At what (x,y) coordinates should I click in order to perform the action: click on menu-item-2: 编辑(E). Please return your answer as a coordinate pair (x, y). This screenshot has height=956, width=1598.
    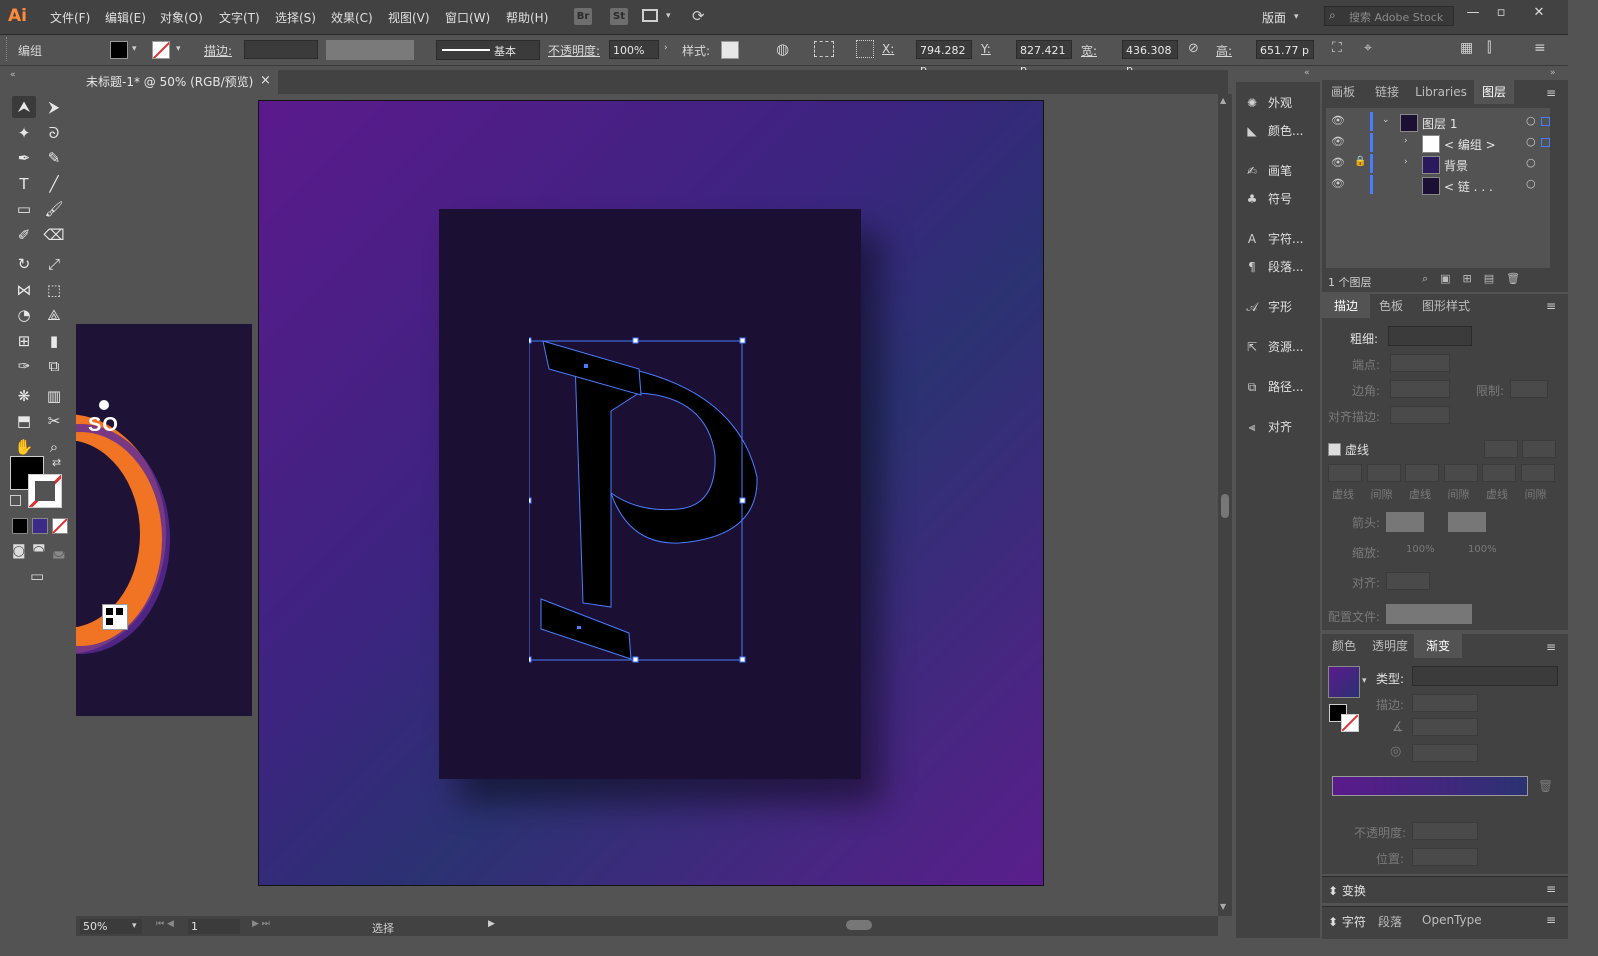
    Looking at the image, I should click on (125, 17).